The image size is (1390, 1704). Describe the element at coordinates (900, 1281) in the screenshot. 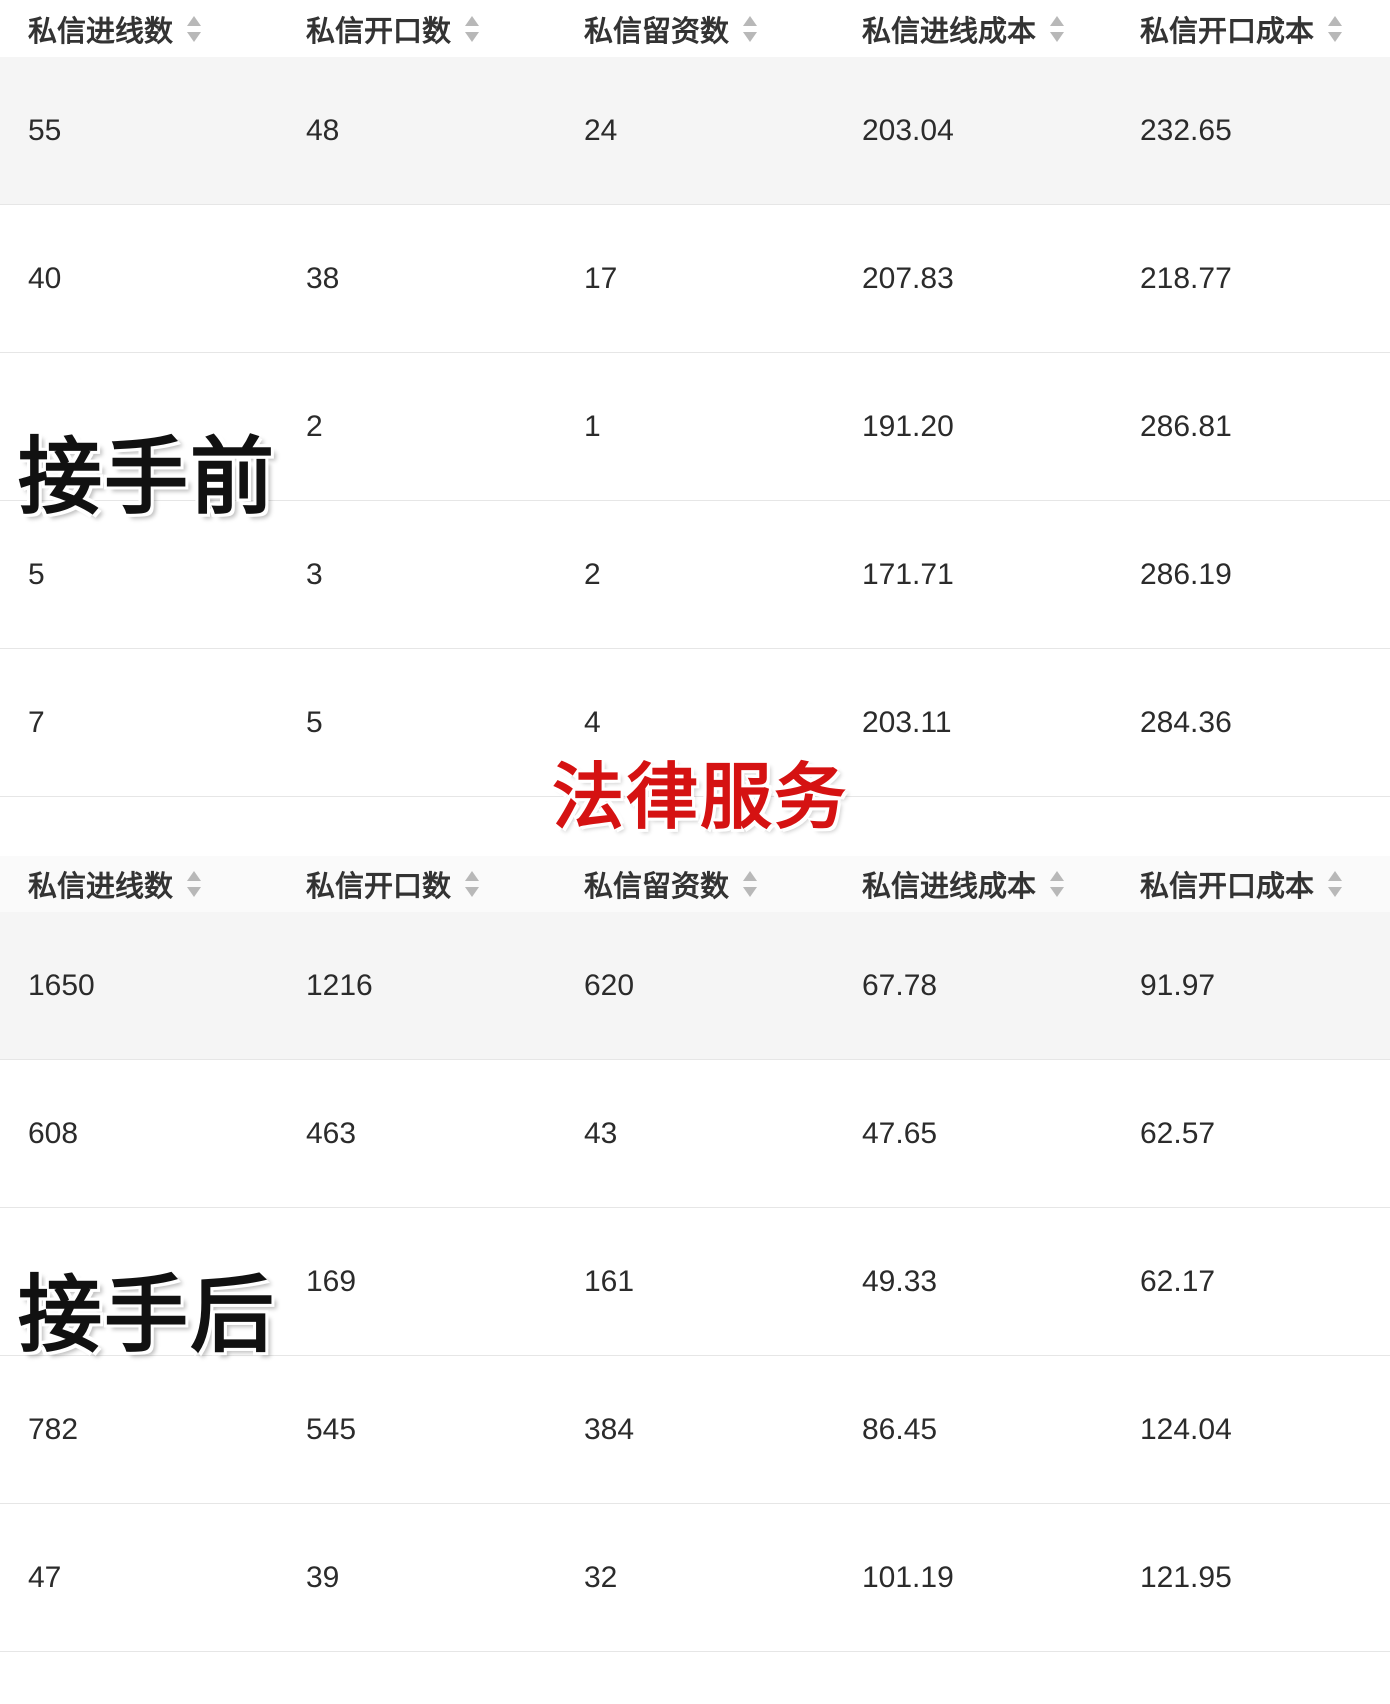

I see `table-cell: 49.33` at that location.